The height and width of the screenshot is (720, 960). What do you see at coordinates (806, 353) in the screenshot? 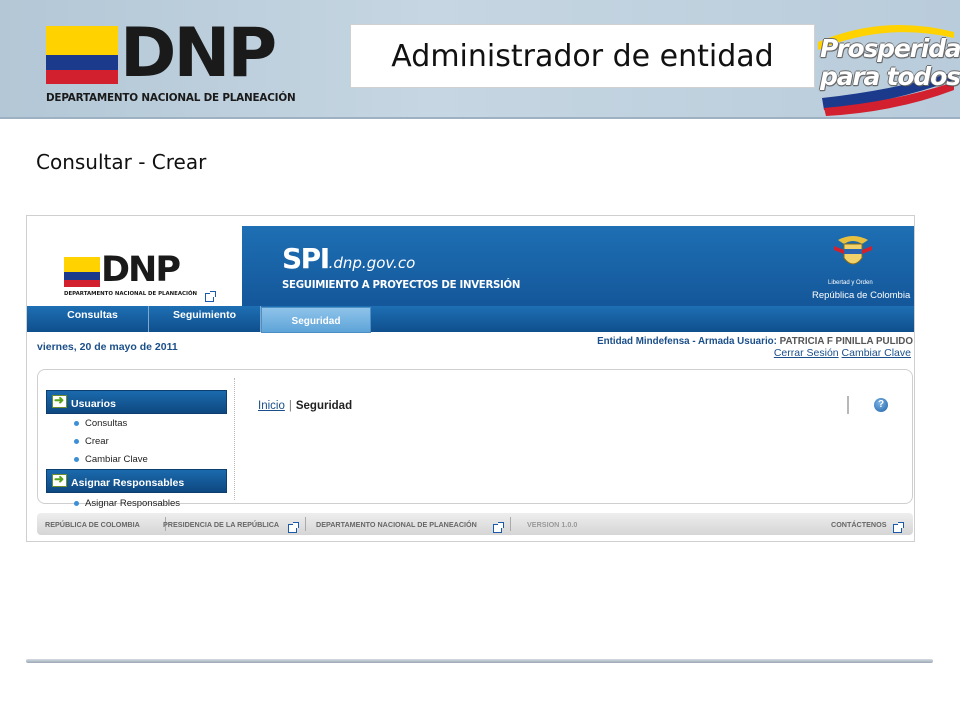
I see `logout-link: Cerrar Sesión` at bounding box center [806, 353].